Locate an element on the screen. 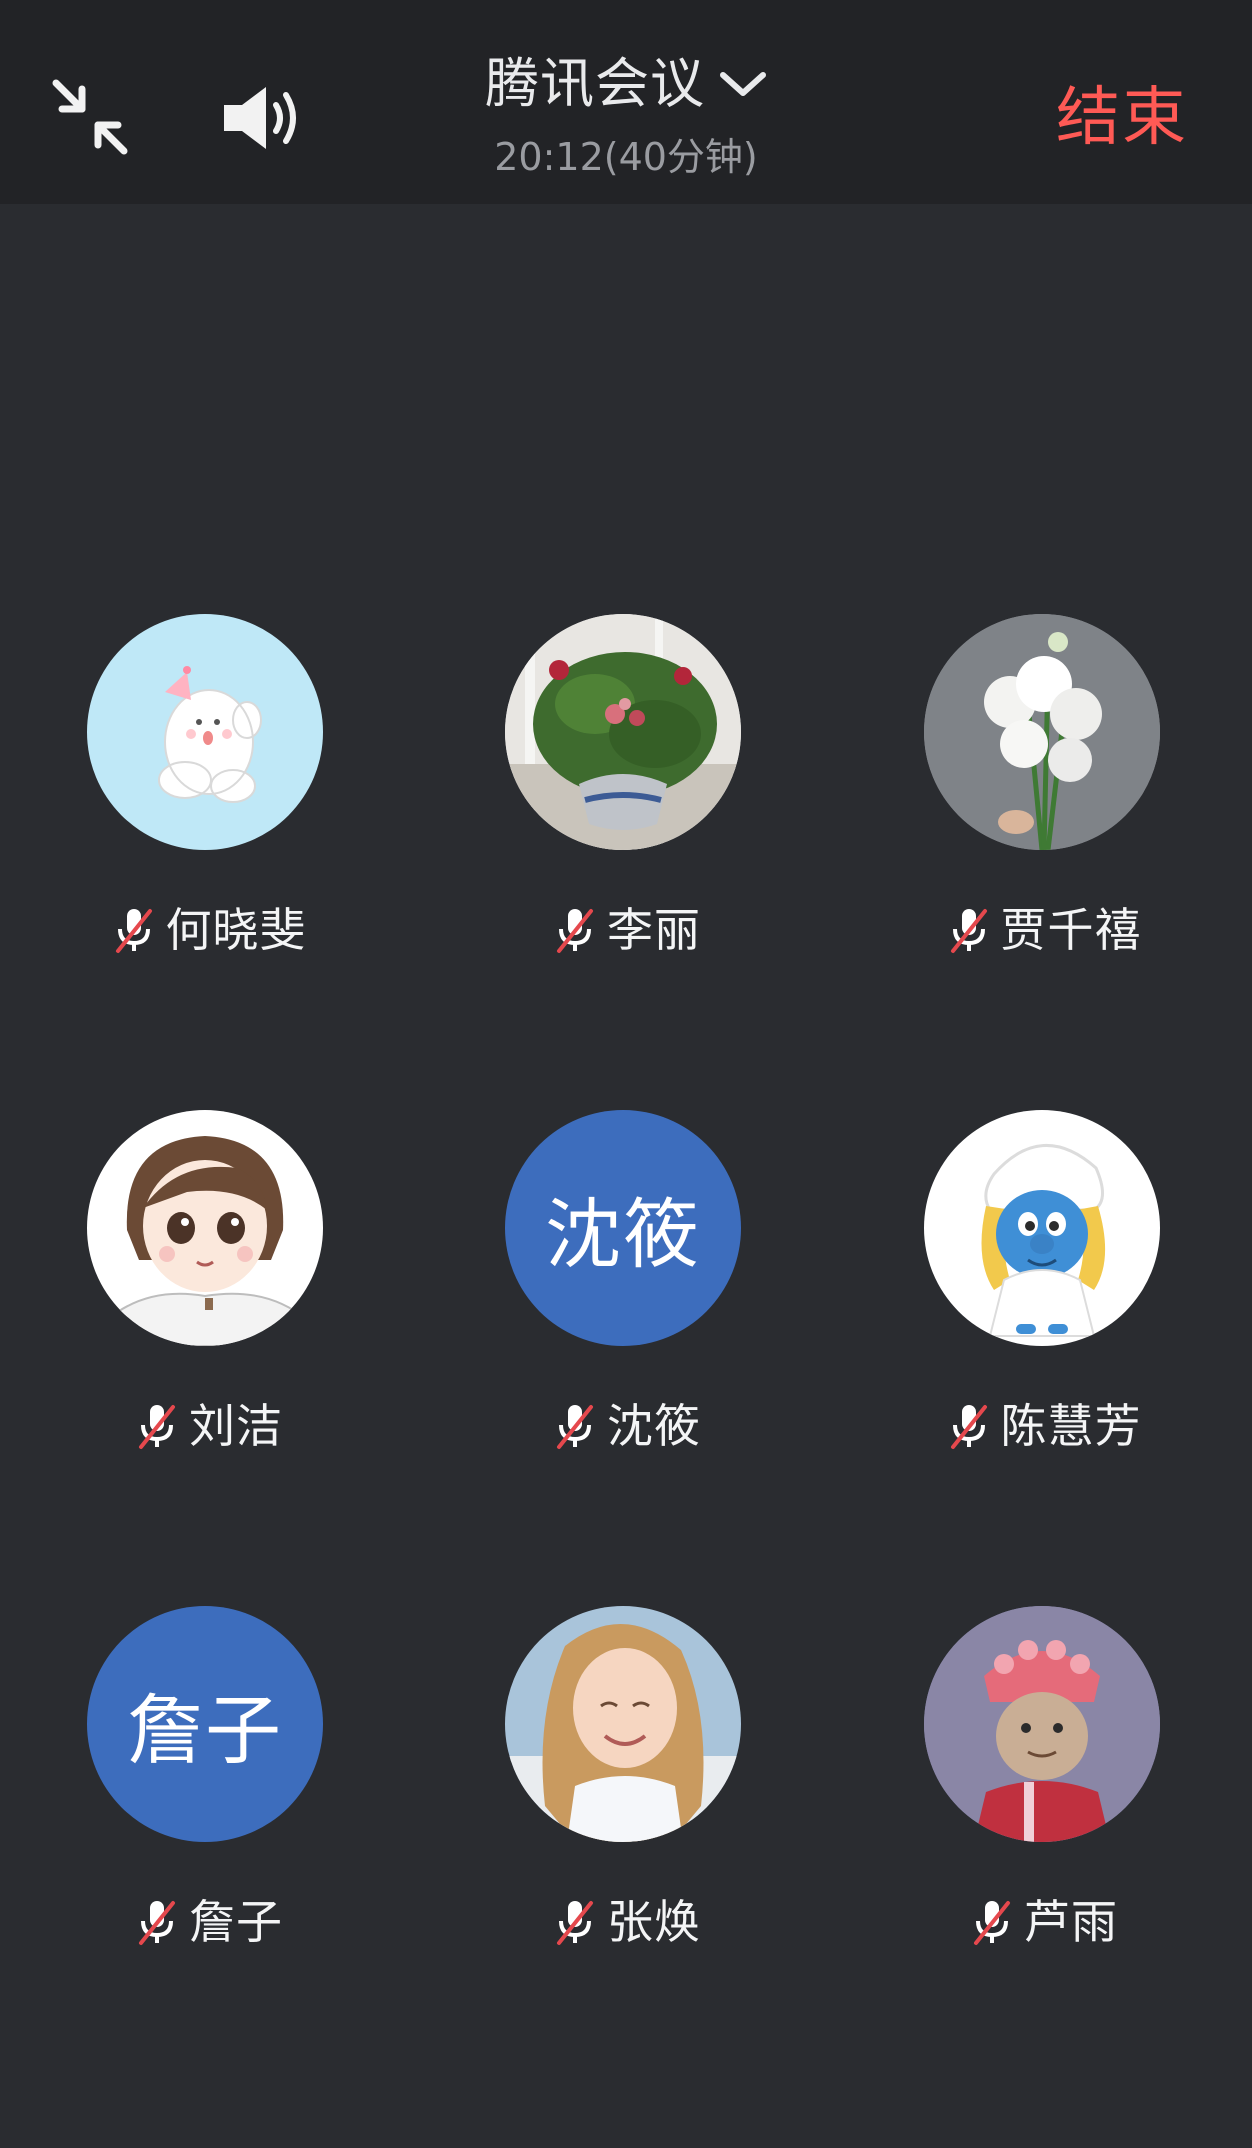 This screenshot has width=1252, height=2148. participant-name-row: 张焕 is located at coordinates (627, 1922).